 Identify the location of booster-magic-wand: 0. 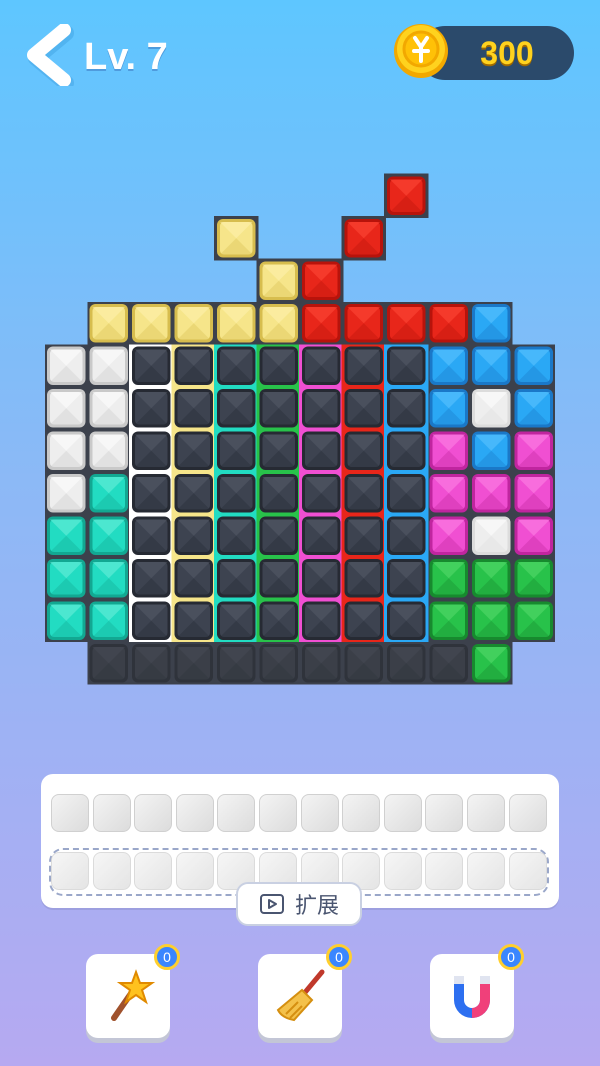
(133, 991).